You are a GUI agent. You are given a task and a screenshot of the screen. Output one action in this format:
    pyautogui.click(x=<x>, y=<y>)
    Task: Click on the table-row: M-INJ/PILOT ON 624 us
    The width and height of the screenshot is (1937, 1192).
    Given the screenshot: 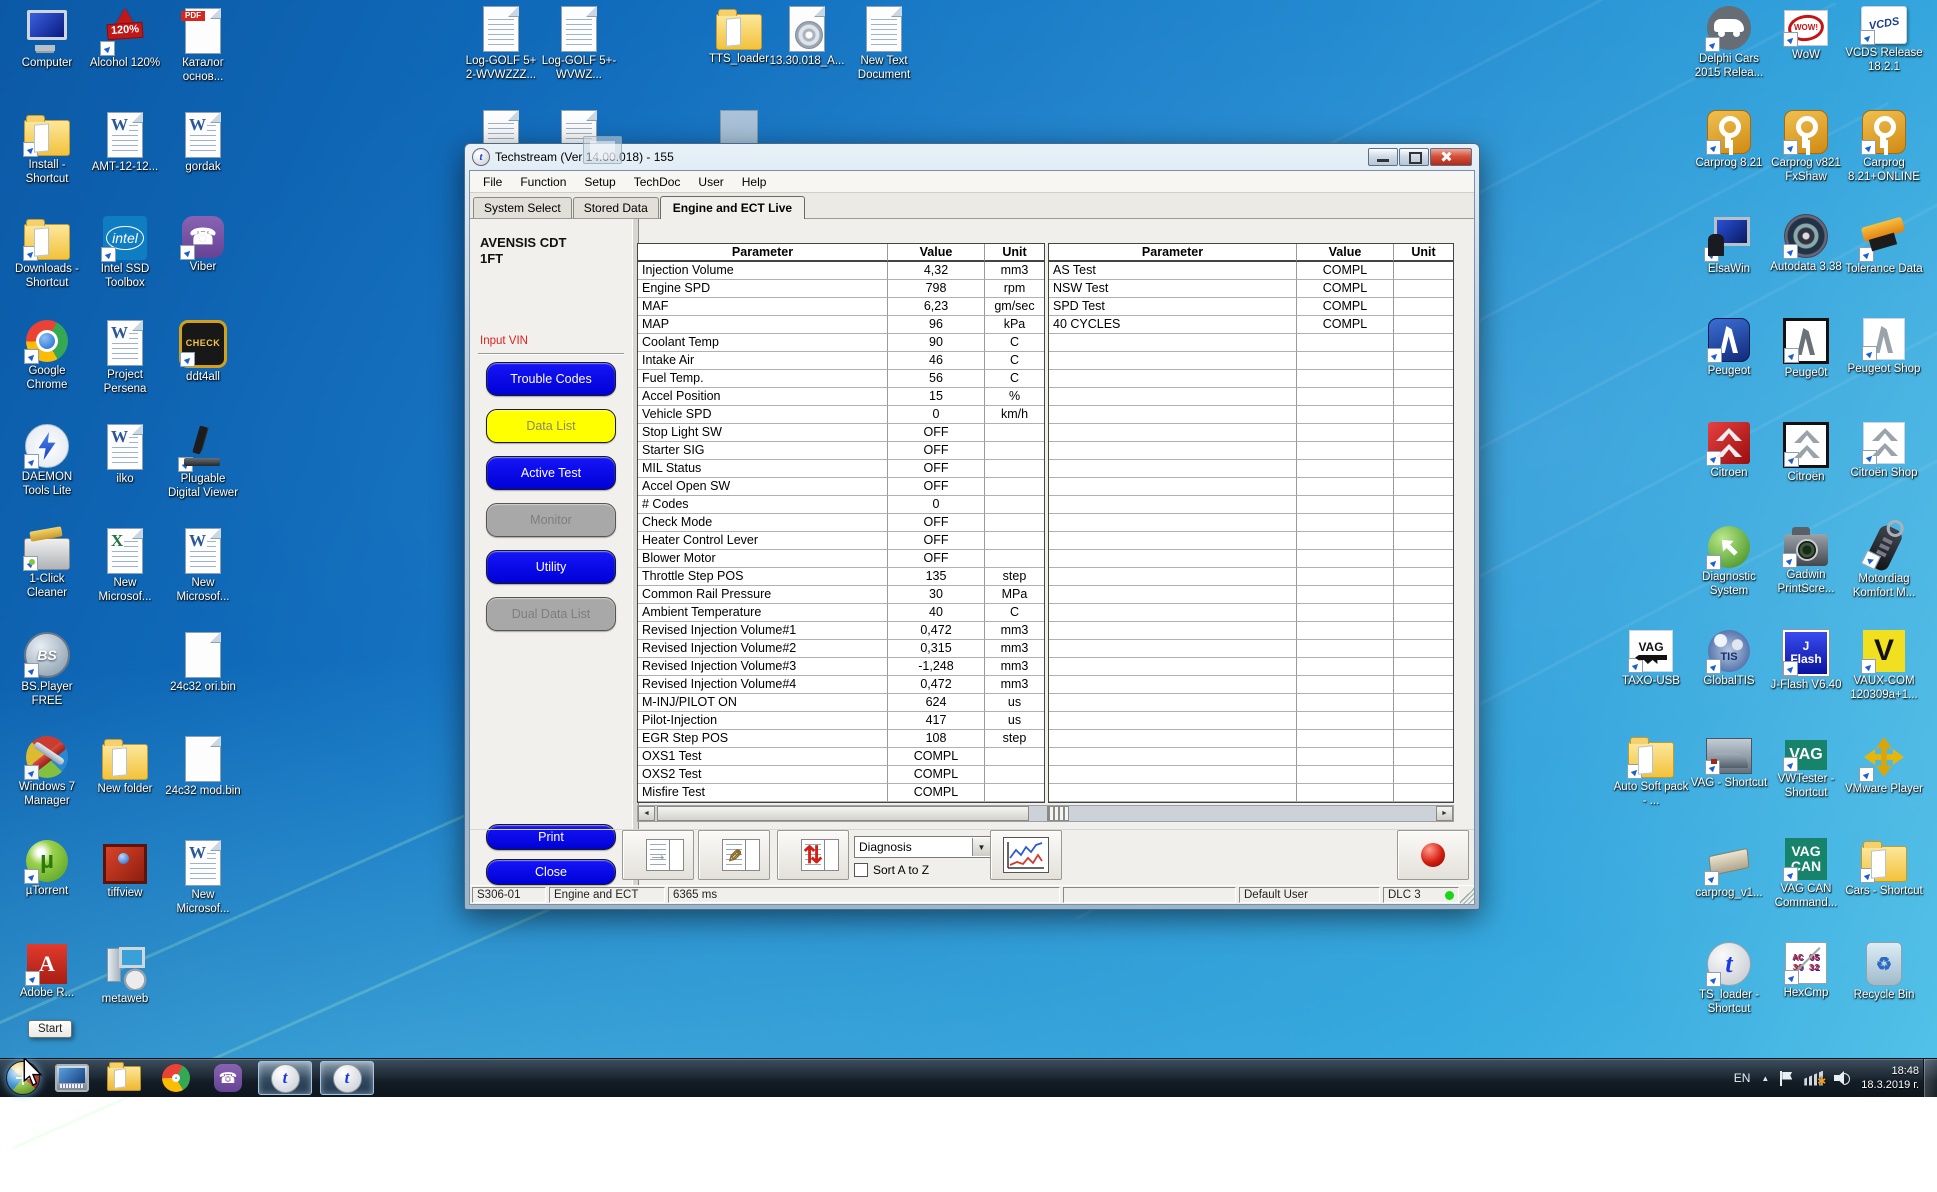 What is the action you would take?
    pyautogui.click(x=841, y=703)
    